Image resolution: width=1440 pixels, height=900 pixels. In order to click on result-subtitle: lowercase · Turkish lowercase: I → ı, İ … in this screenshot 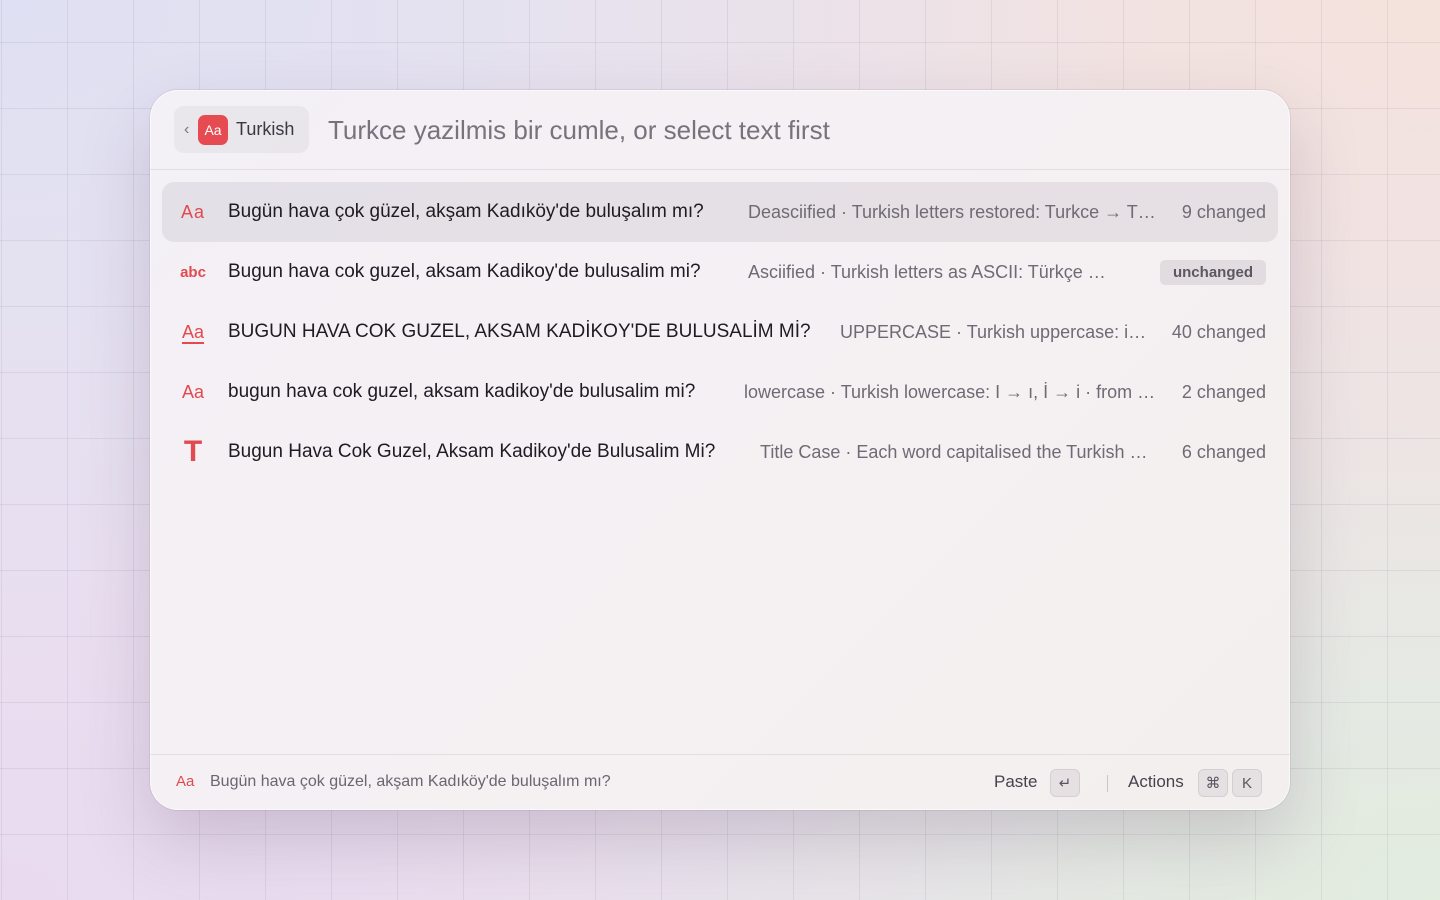, I will do `click(951, 391)`.